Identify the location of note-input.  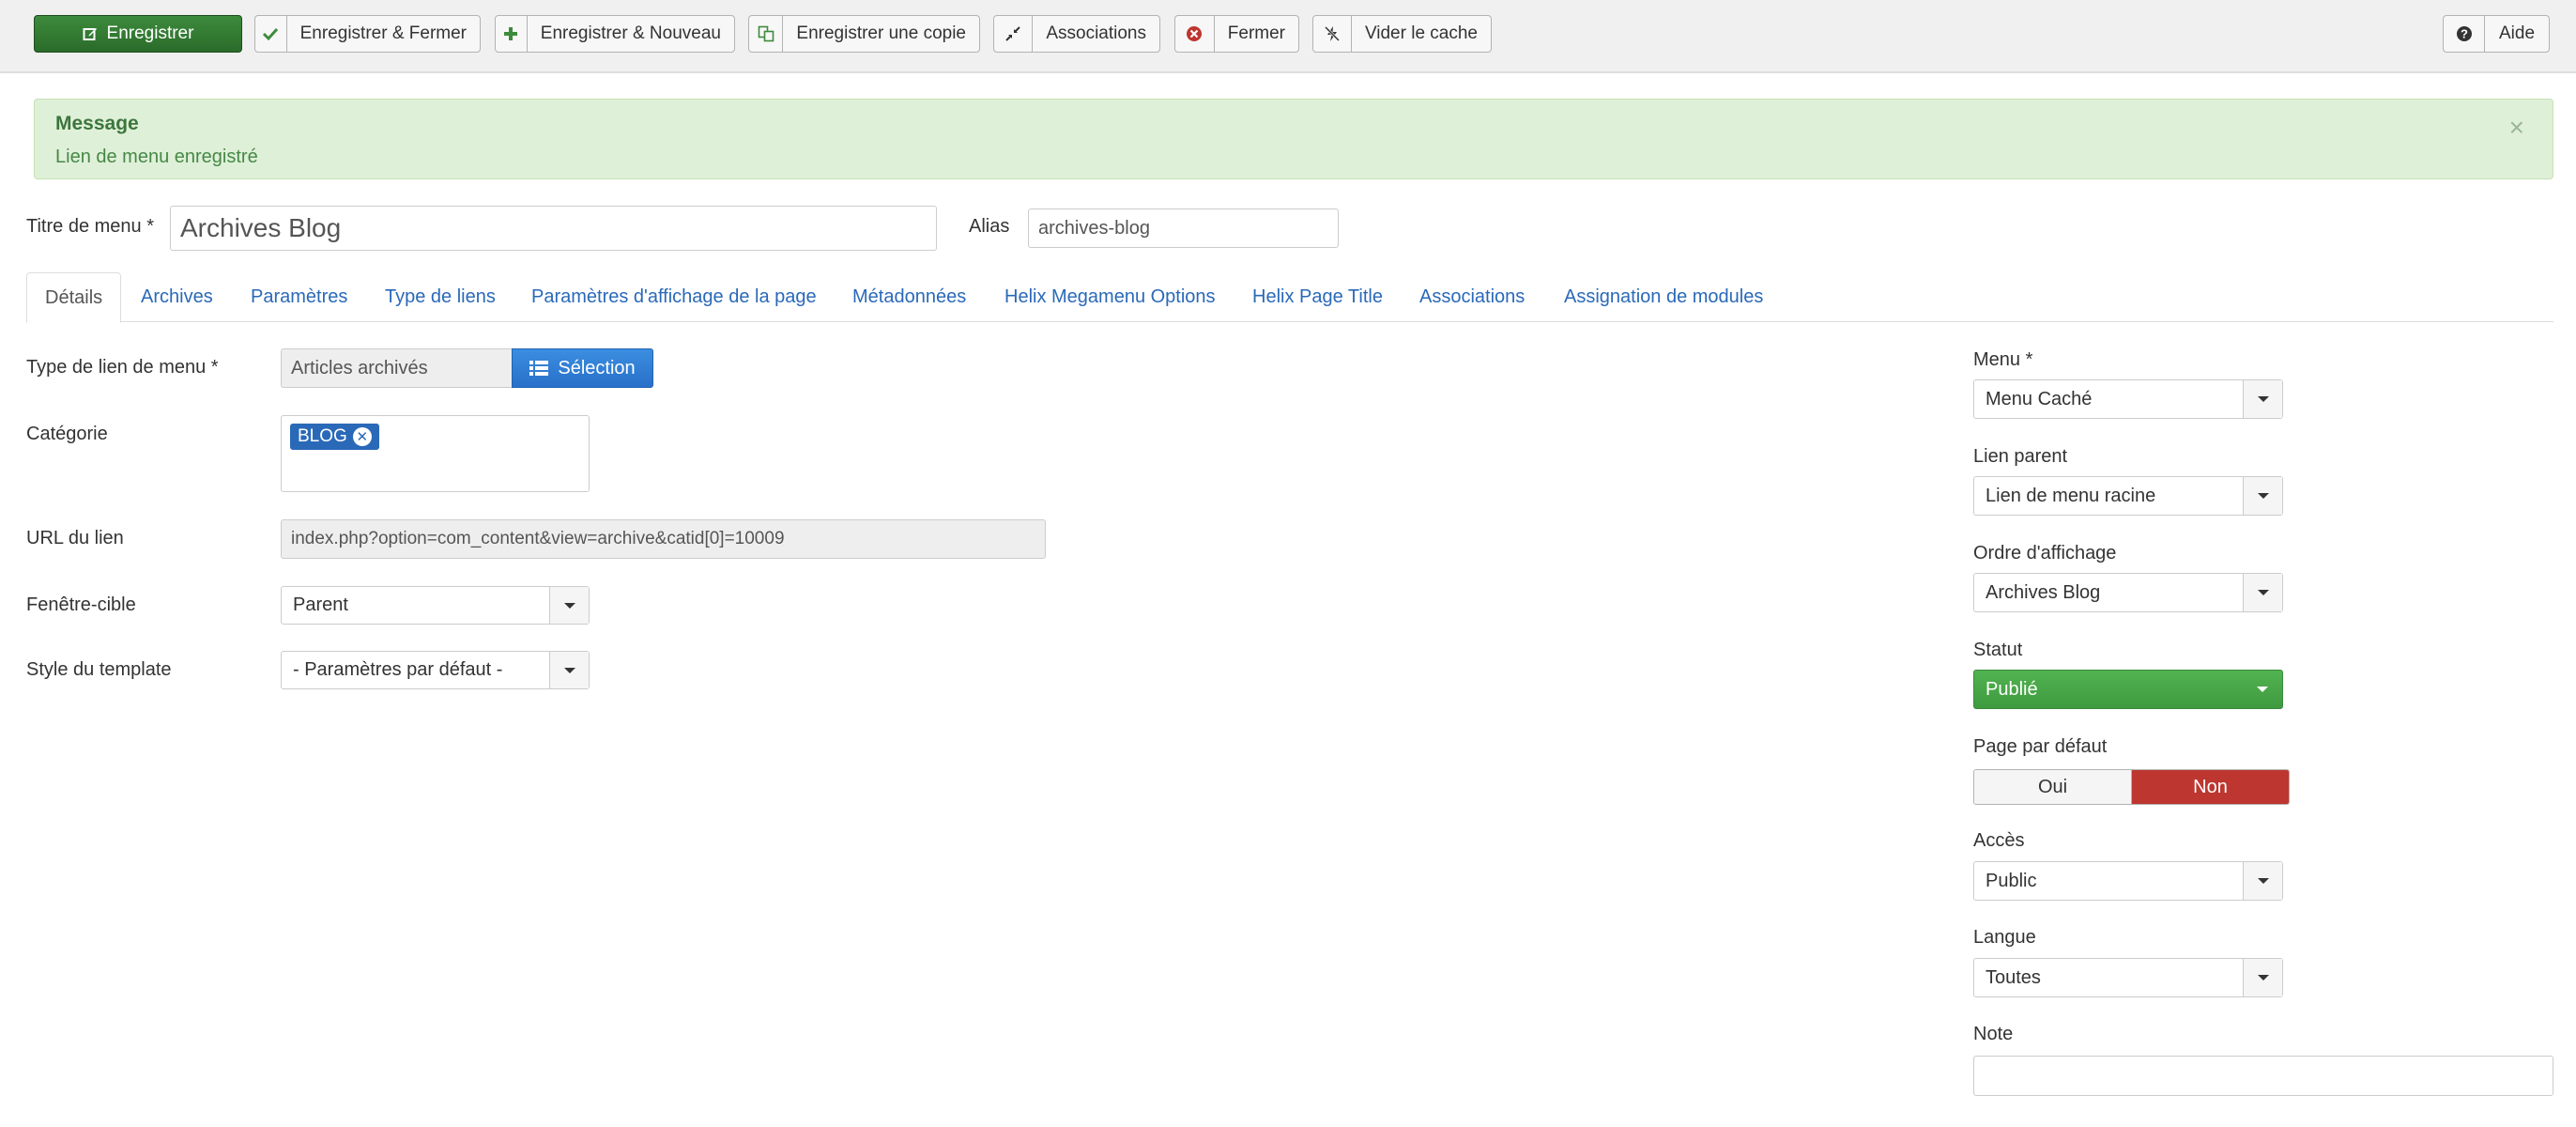
(2263, 1076).